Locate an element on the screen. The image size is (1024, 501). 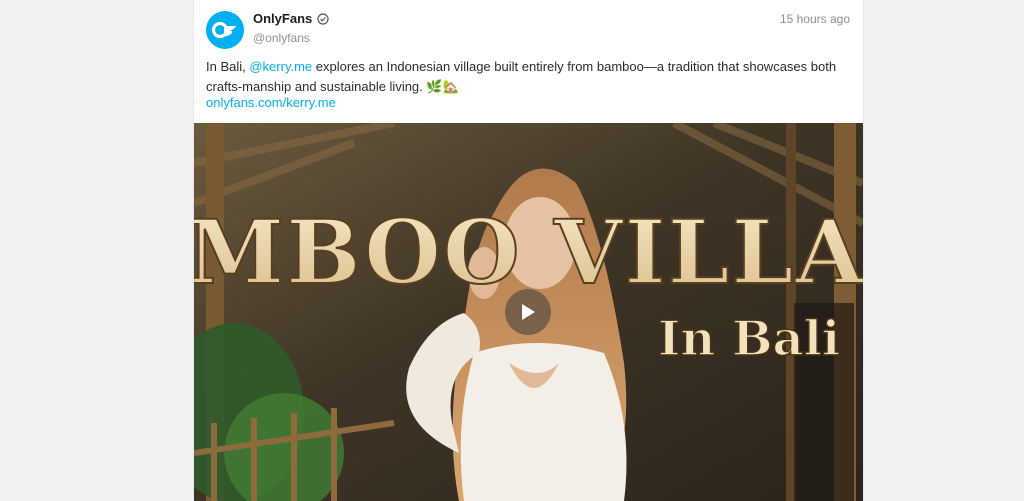
post-timestamp: 15 hours ago is located at coordinates (815, 19).